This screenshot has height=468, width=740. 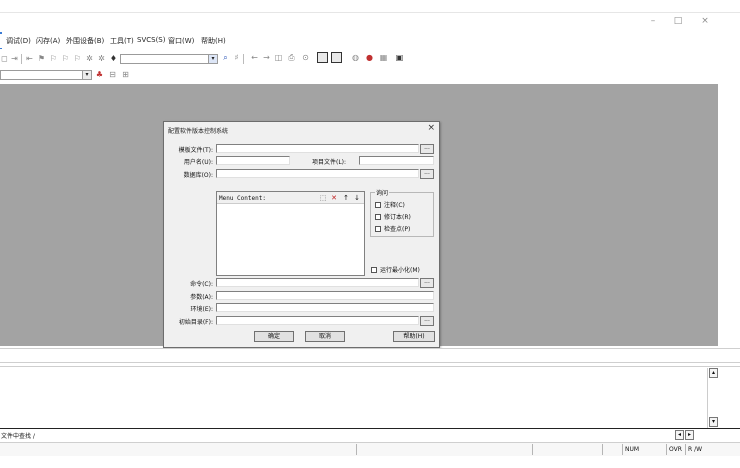 What do you see at coordinates (705, 21) in the screenshot?
I see `close-window-button: ×` at bounding box center [705, 21].